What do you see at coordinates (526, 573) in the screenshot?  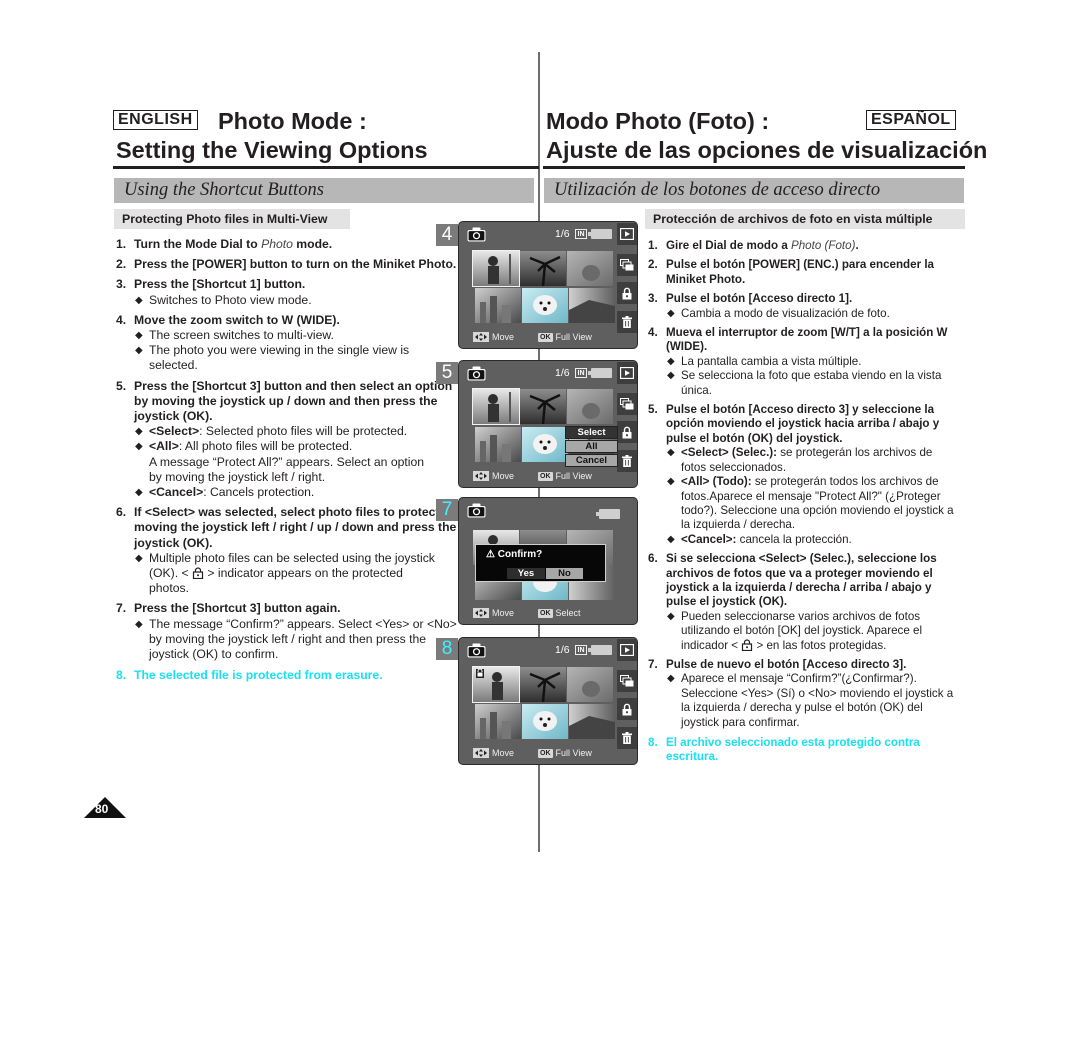 I see `confirm-yes-button: Yes` at bounding box center [526, 573].